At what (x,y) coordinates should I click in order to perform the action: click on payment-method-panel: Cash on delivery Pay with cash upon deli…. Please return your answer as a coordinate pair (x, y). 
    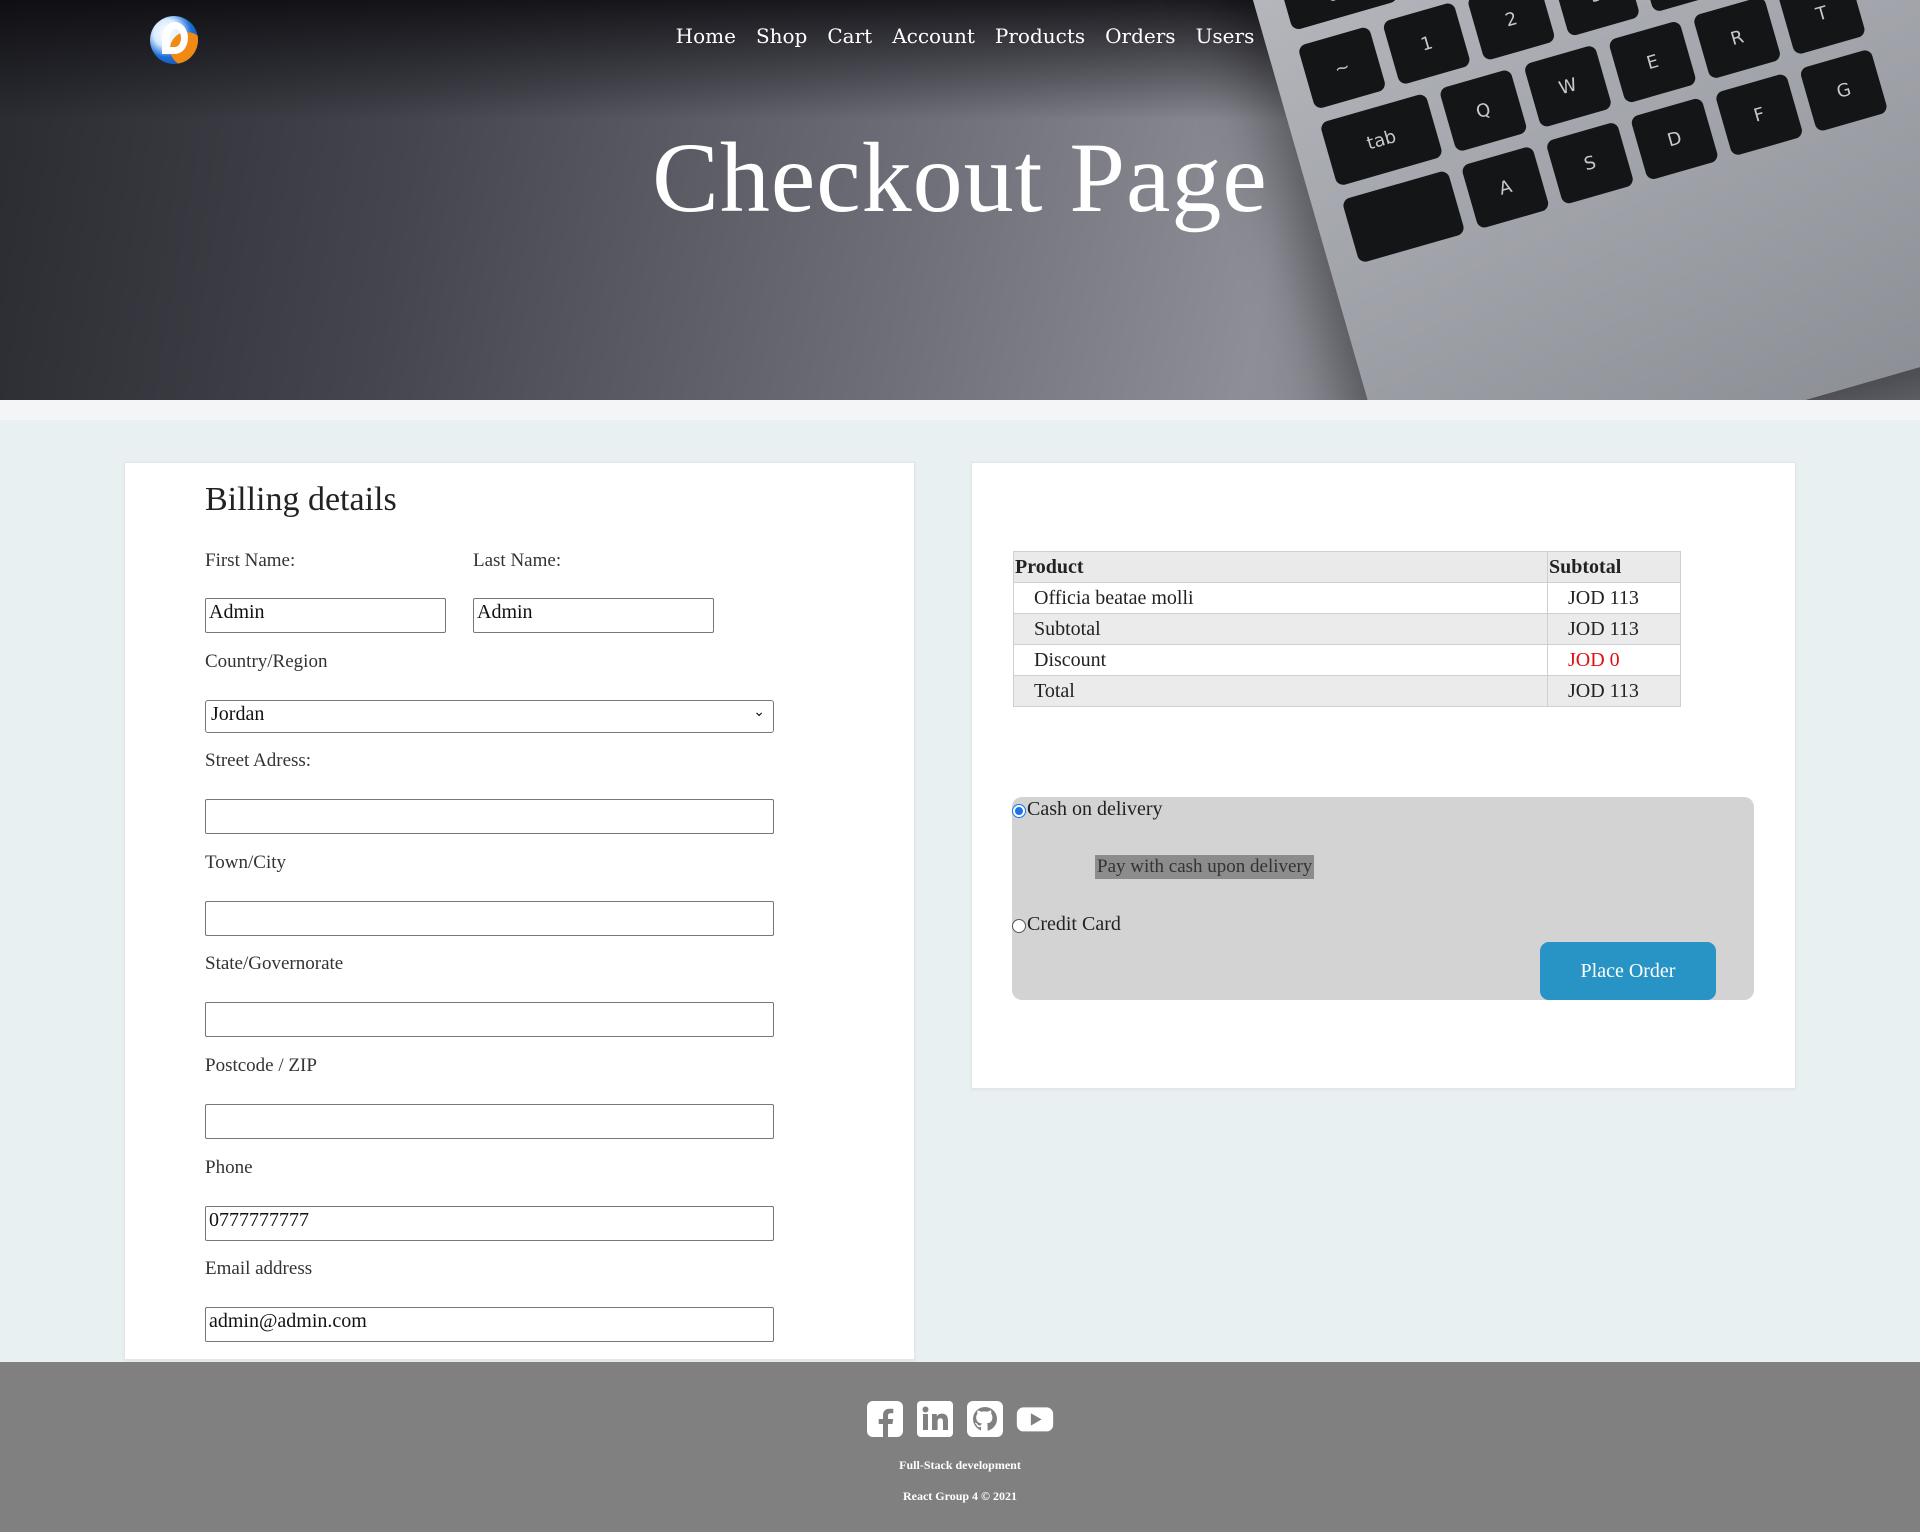
    Looking at the image, I should click on (1383, 898).